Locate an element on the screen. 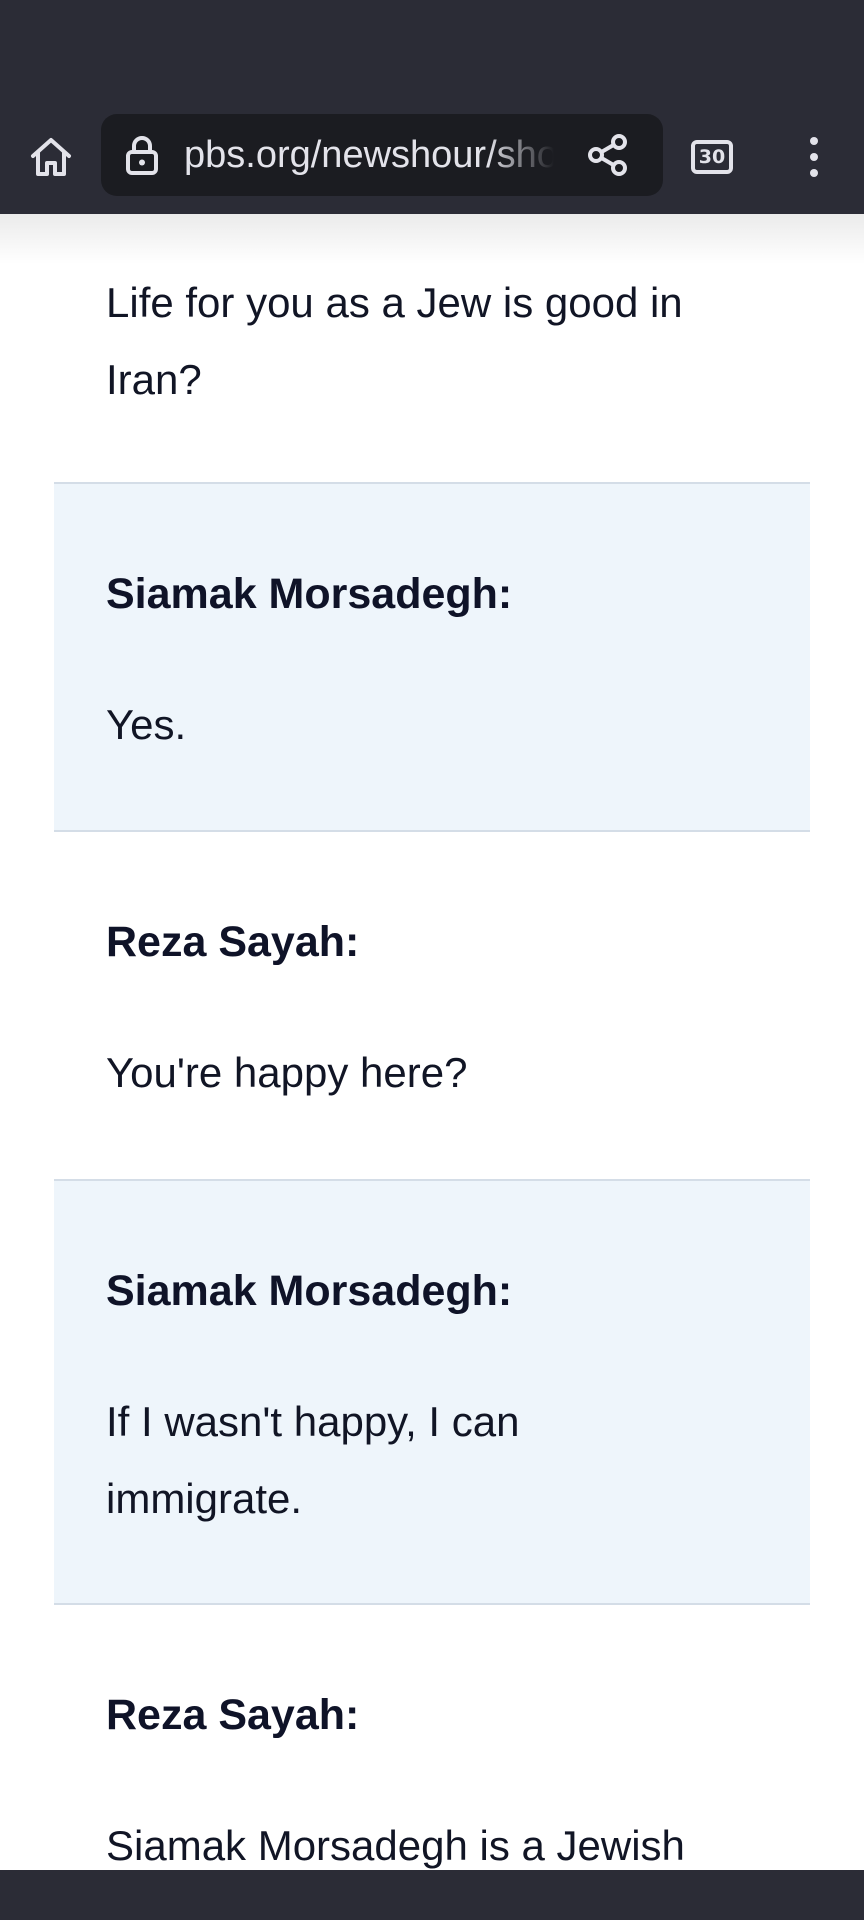  home-icon is located at coordinates (51, 157).